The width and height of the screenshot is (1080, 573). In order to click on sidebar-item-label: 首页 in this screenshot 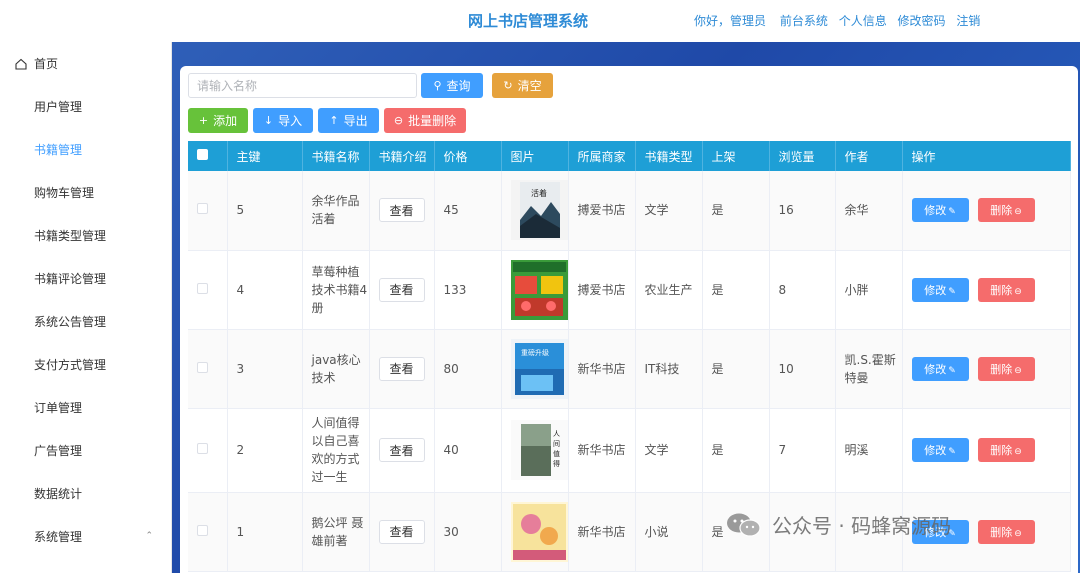, I will do `click(46, 64)`.